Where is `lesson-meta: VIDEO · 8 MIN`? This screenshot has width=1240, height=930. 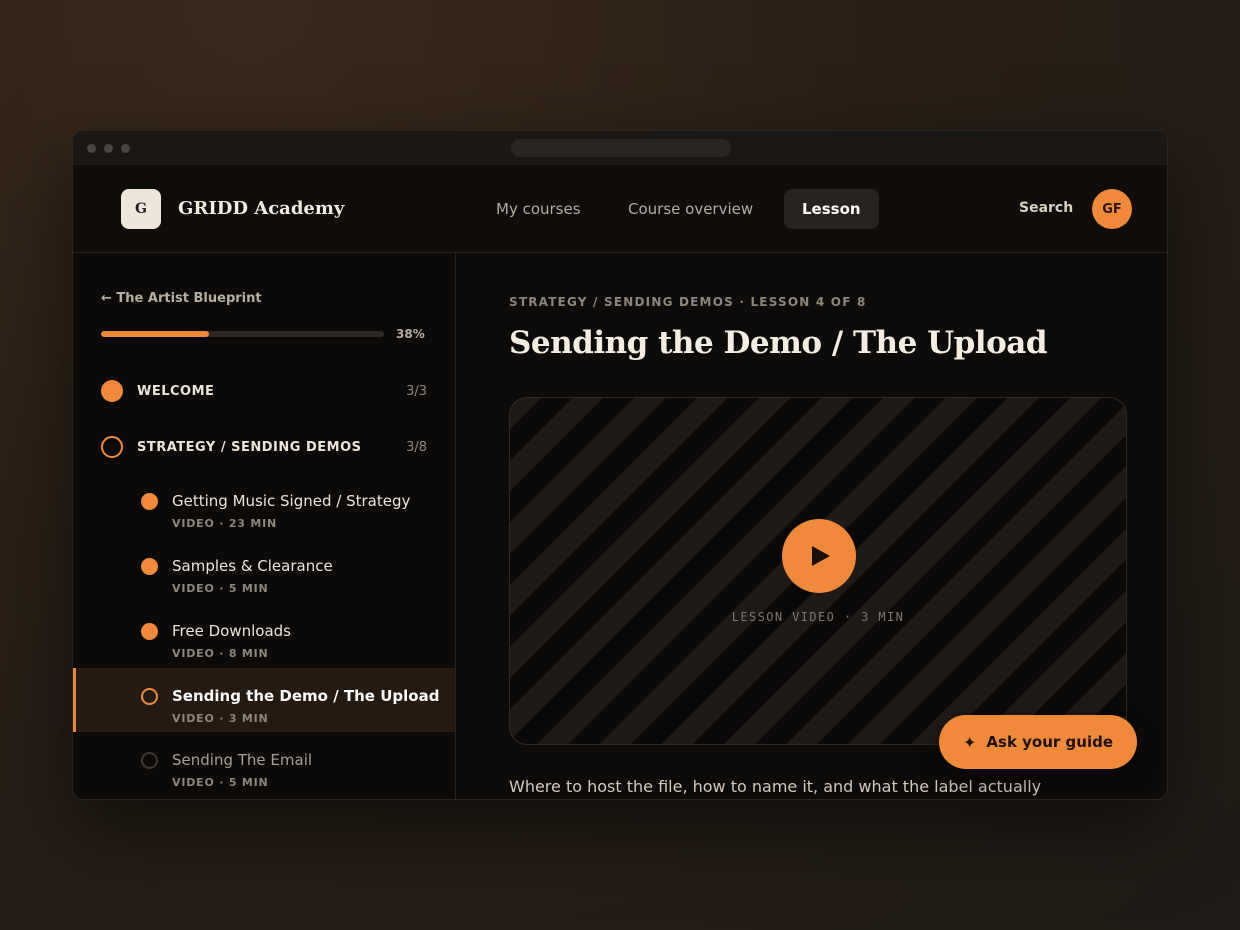
lesson-meta: VIDEO · 8 MIN is located at coordinates (220, 653).